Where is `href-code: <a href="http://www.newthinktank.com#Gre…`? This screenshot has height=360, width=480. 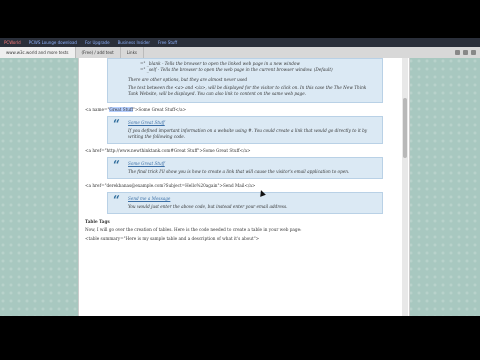
href-code: <a href="http://www.newthinktank.com#Gre… is located at coordinates (168, 150).